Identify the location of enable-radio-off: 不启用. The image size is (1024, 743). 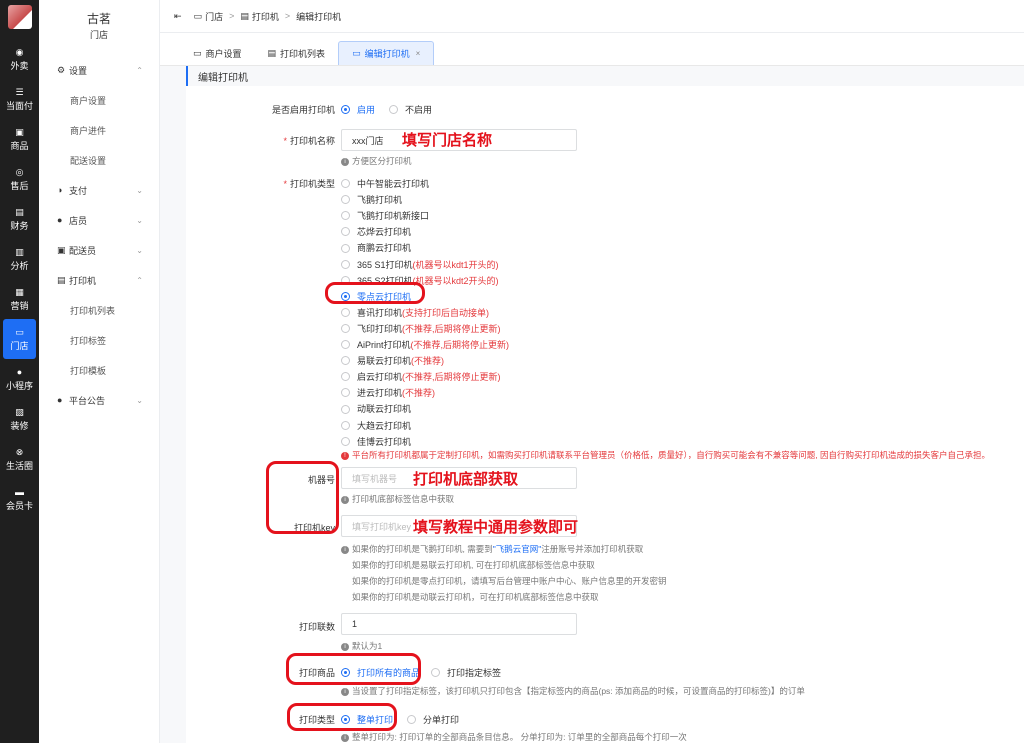
(410, 109).